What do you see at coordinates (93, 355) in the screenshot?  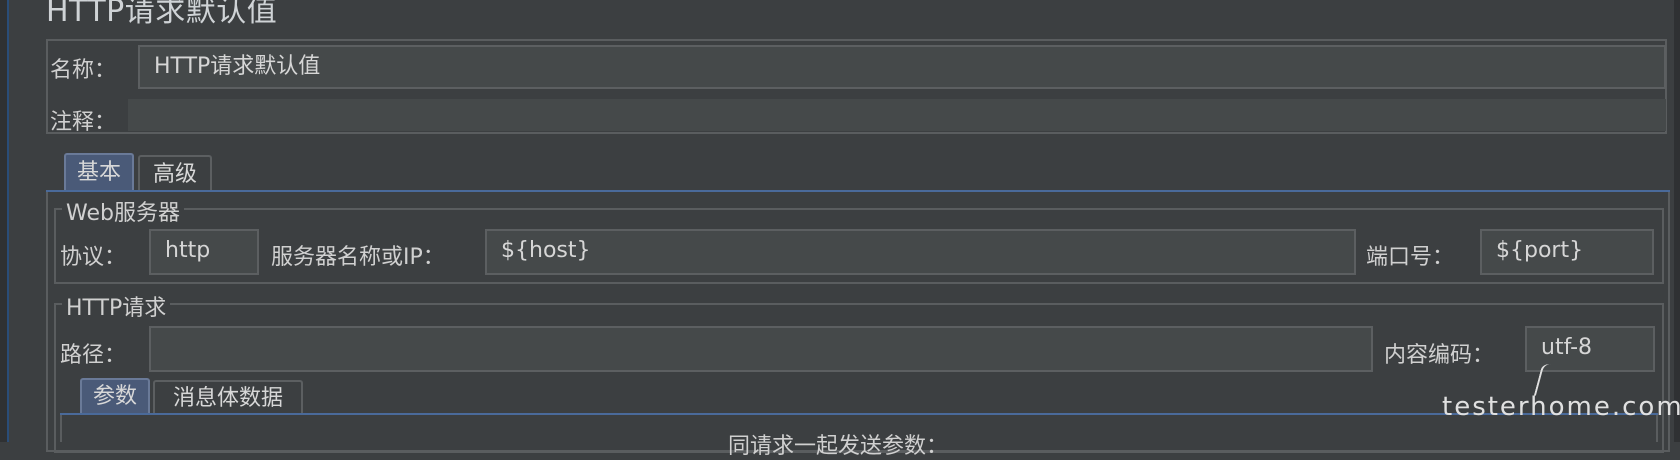 I see `path-label: 路径：` at bounding box center [93, 355].